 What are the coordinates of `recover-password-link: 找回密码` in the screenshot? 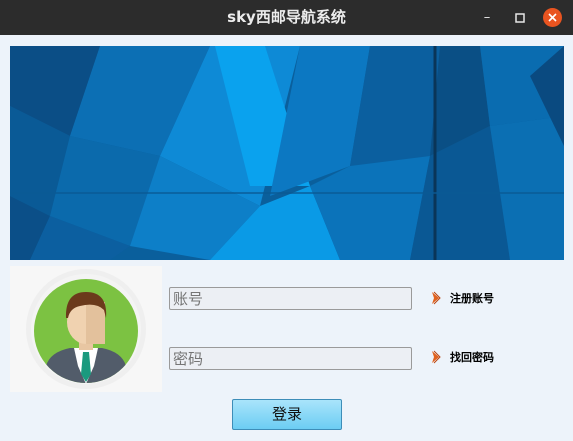 It's located at (462, 357).